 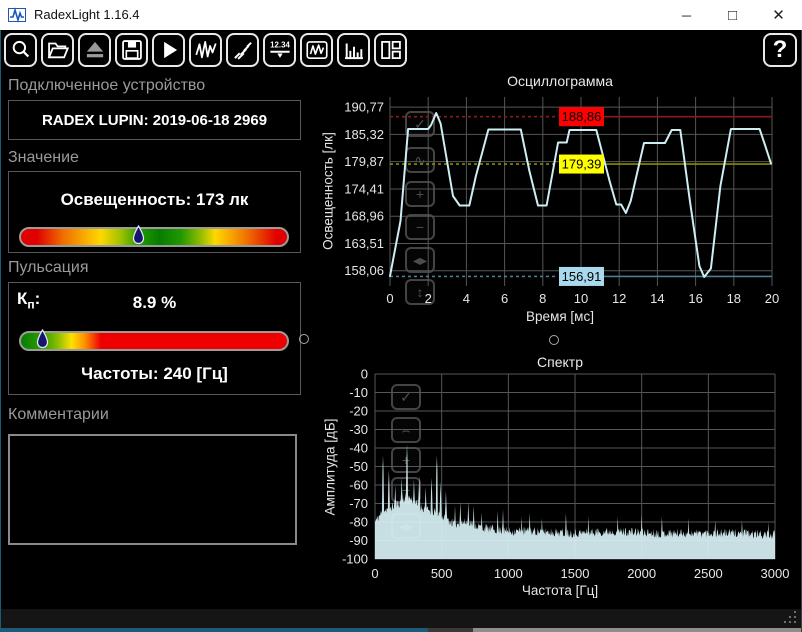 I want to click on save-icon, so click(x=131, y=50).